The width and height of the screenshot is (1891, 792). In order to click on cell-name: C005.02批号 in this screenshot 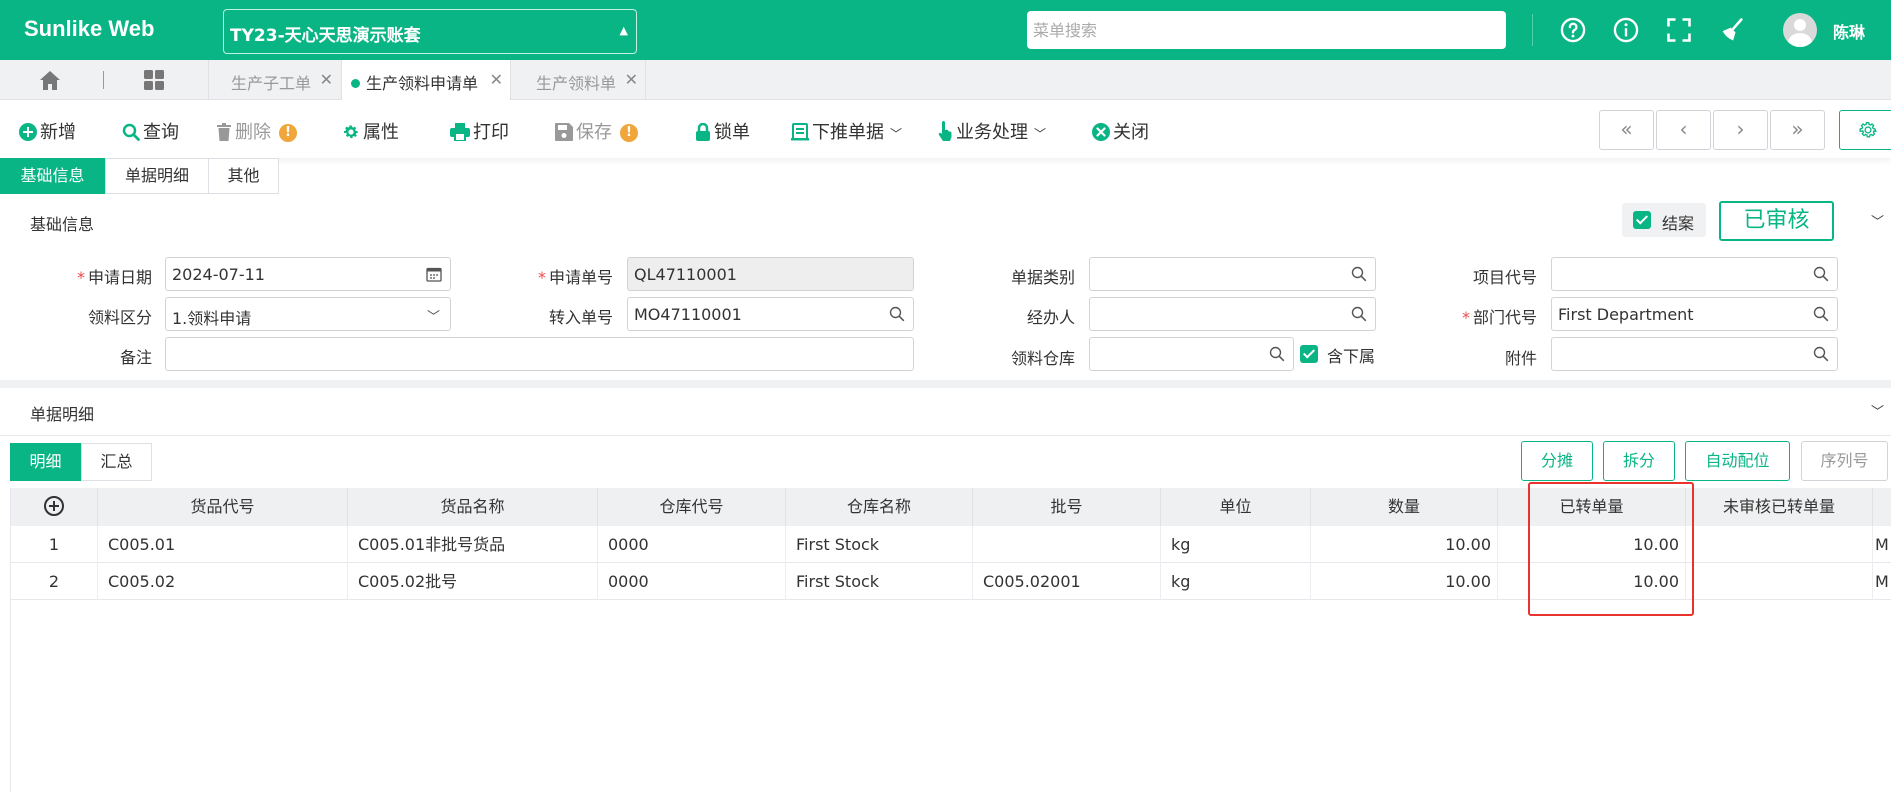, I will do `click(473, 581)`.